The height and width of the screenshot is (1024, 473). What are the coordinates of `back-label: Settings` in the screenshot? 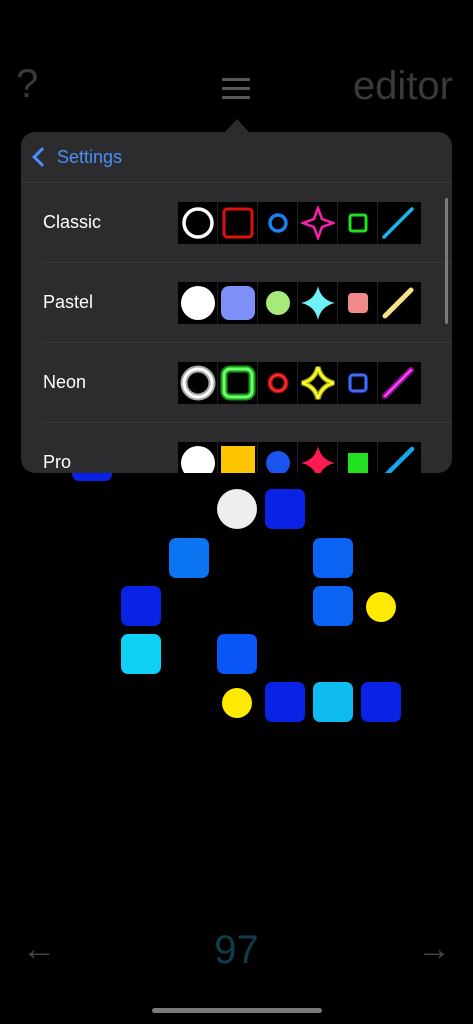 It's located at (90, 156).